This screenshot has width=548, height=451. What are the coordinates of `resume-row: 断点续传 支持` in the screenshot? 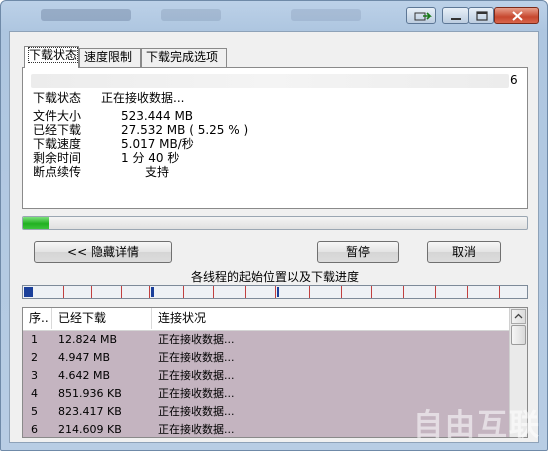 It's located at (101, 172).